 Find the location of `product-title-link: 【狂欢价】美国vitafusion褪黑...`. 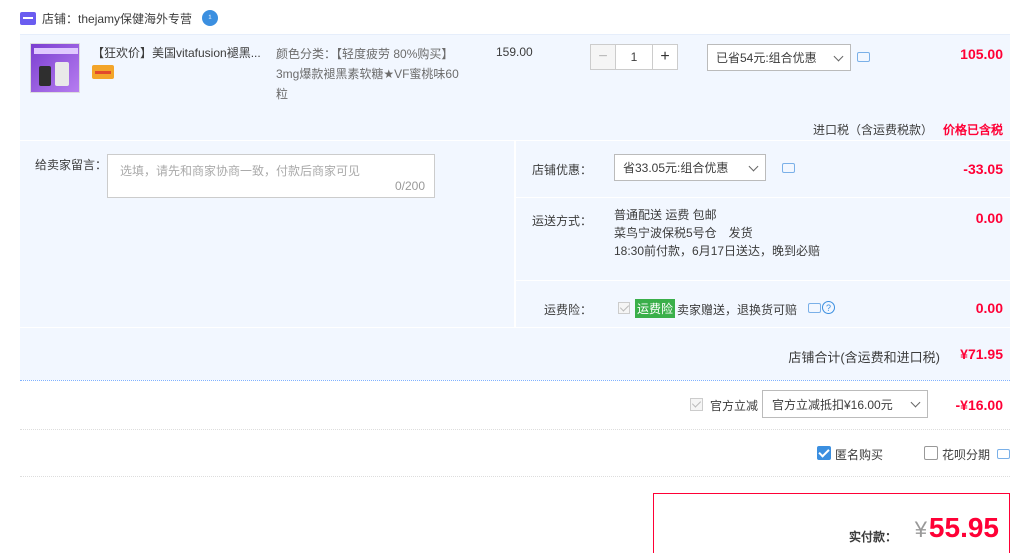

product-title-link: 【狂欢价】美国vitafusion褪黑... is located at coordinates (182, 52).